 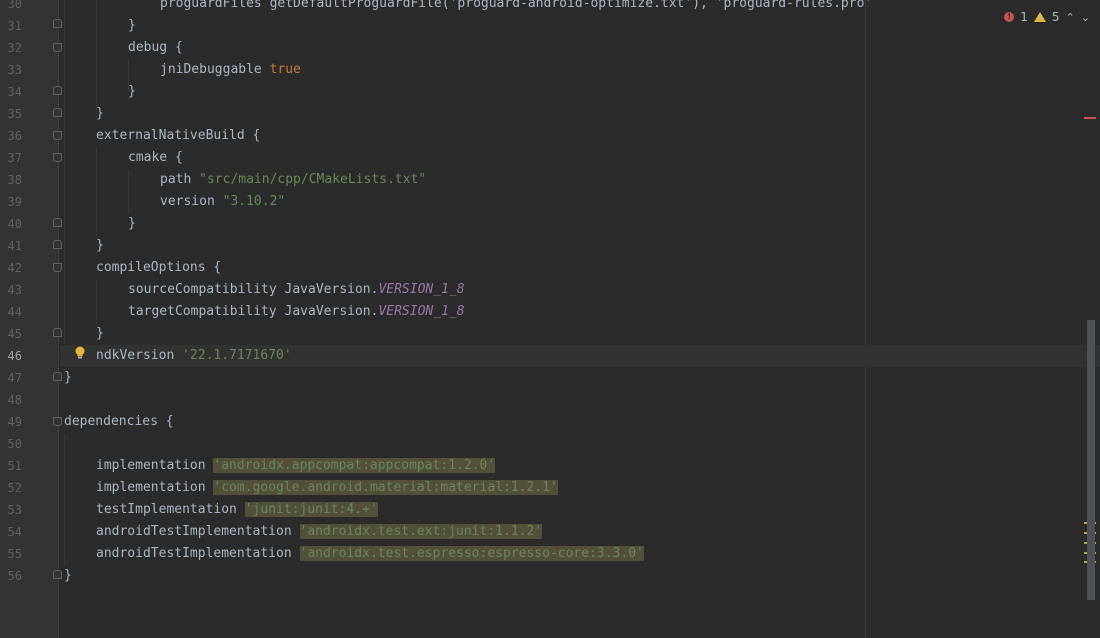 I want to click on code-text: androidTestImplementation, so click(x=198, y=531).